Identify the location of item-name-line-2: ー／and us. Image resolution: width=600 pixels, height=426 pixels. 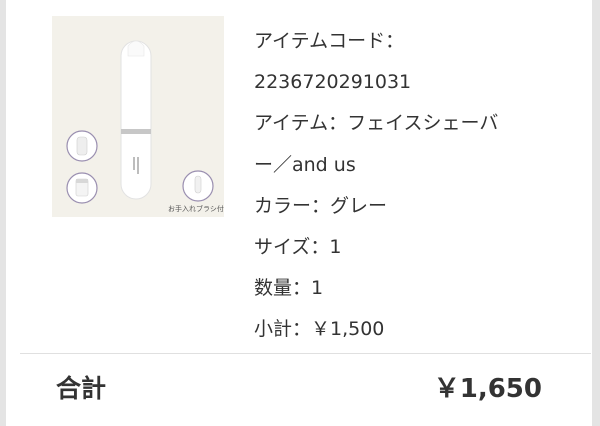
(305, 164).